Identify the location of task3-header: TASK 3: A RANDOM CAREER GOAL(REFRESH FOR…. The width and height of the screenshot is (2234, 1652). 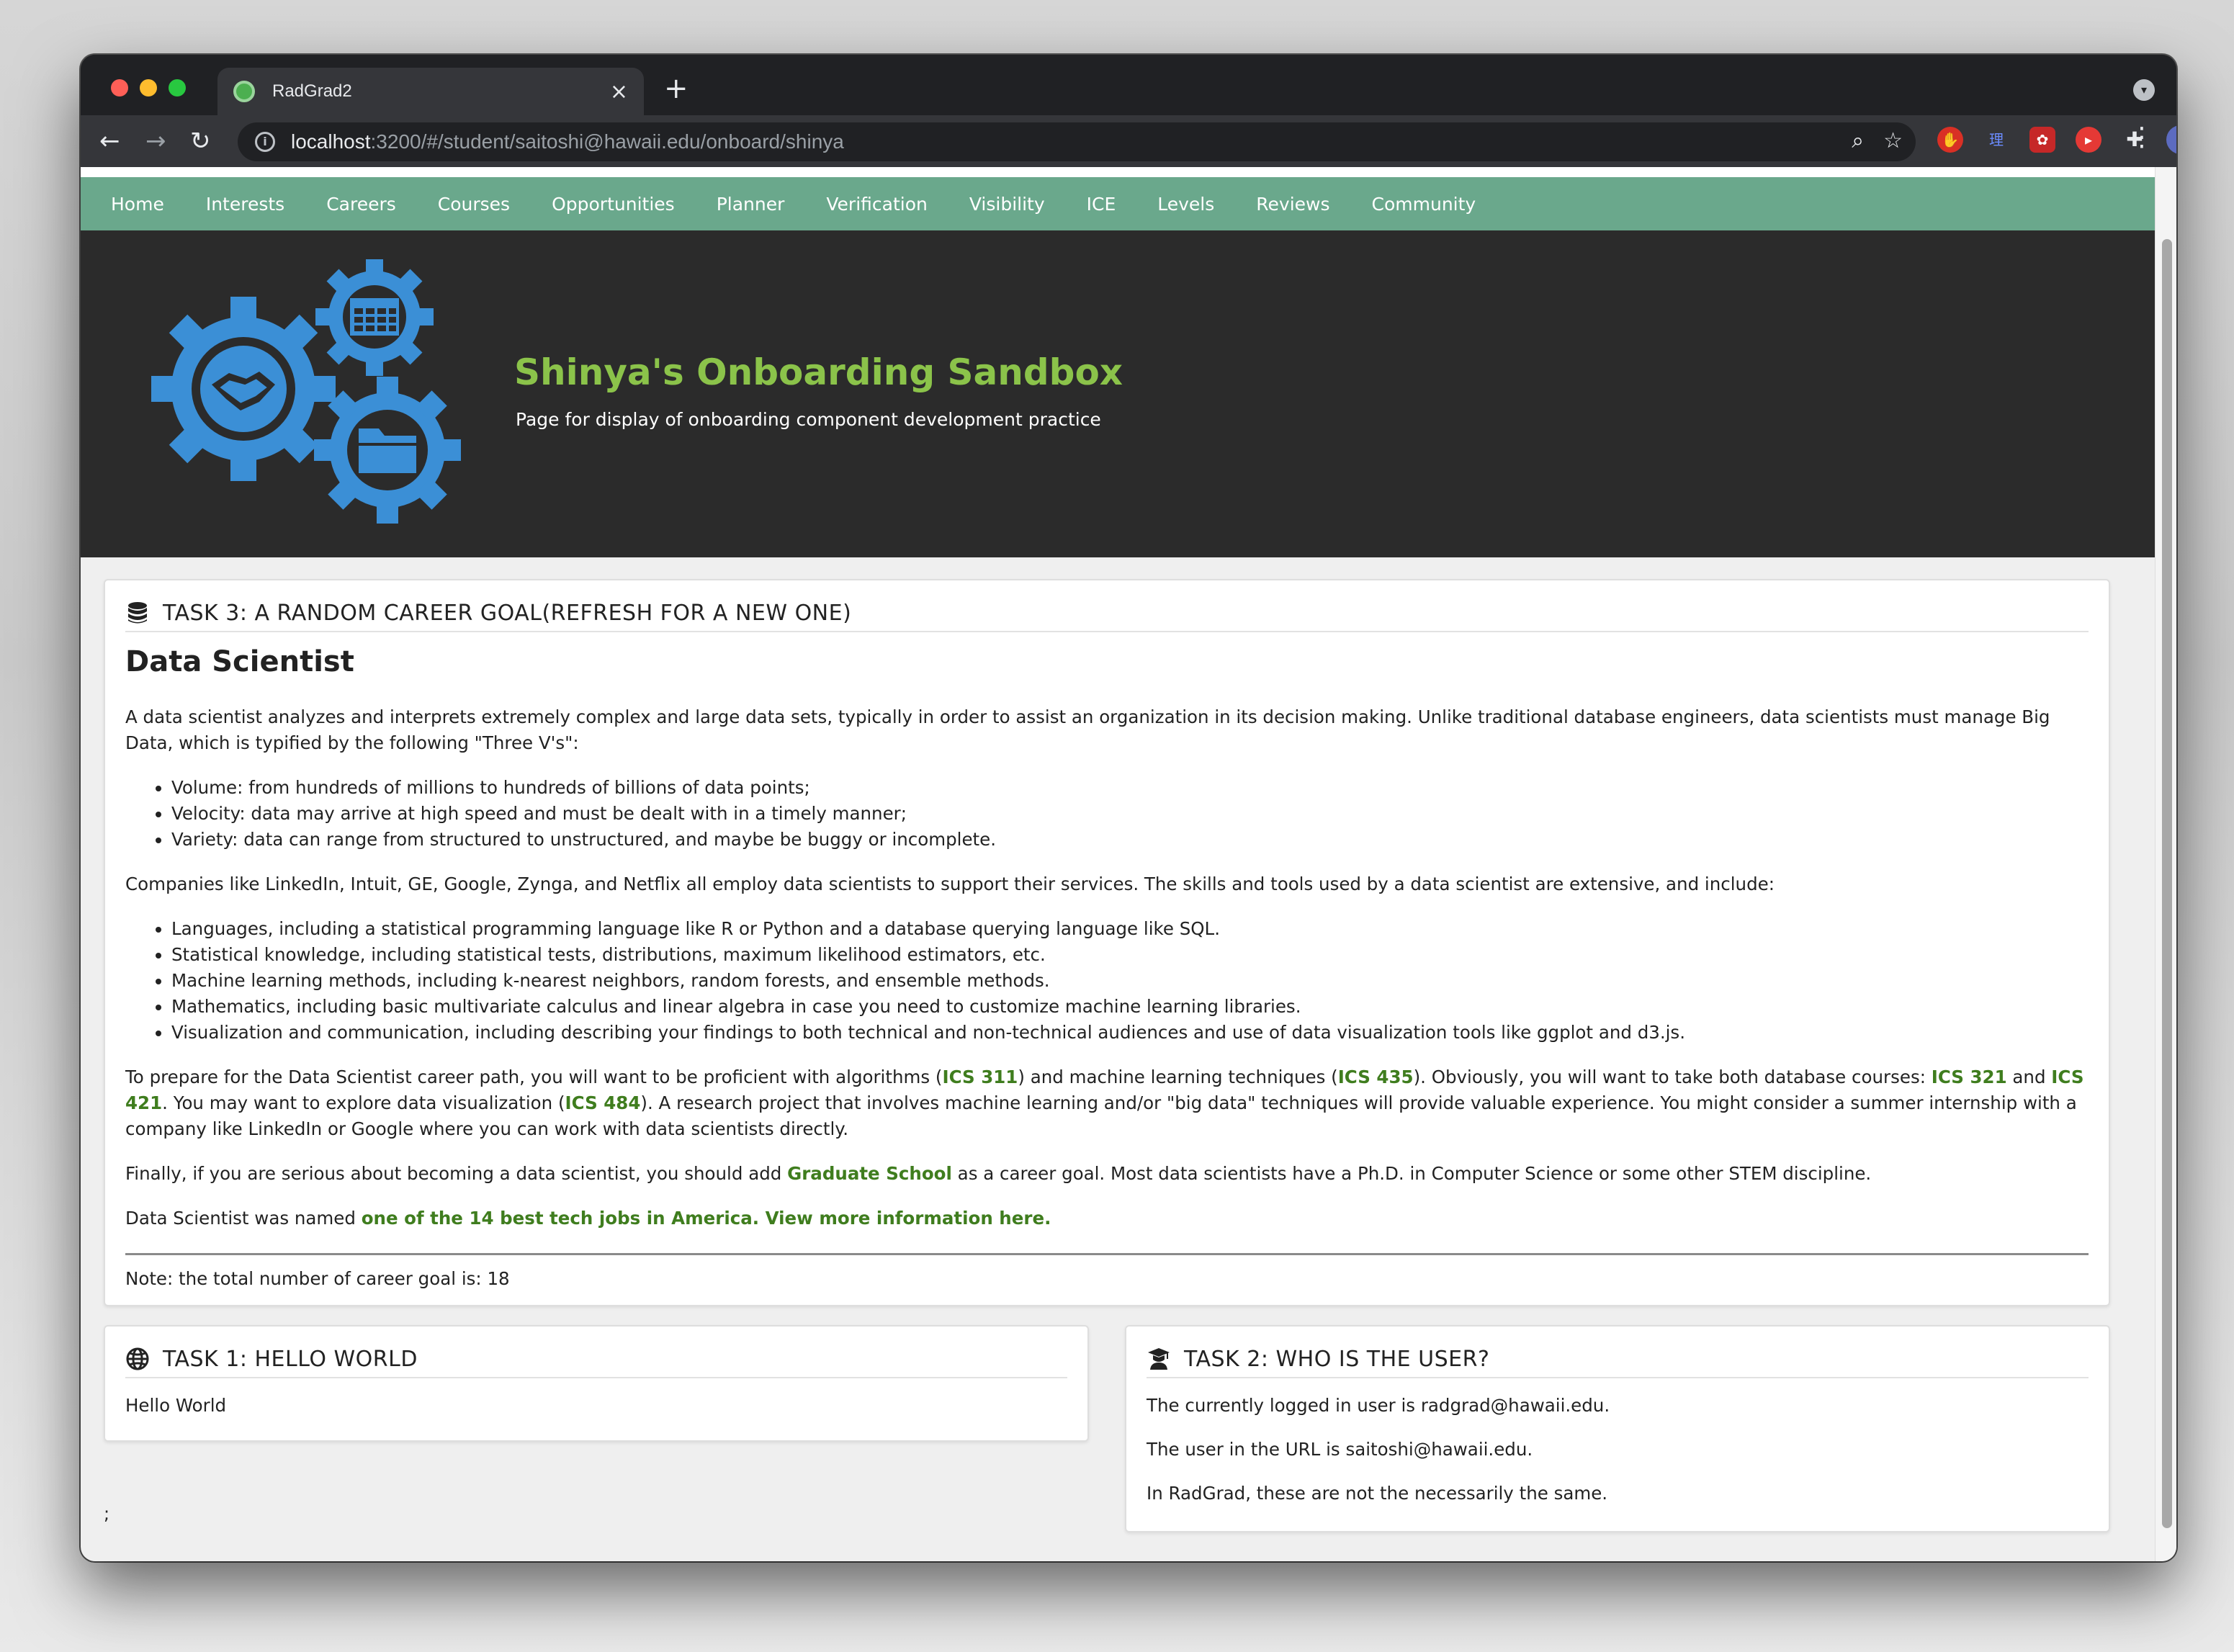
(1107, 613).